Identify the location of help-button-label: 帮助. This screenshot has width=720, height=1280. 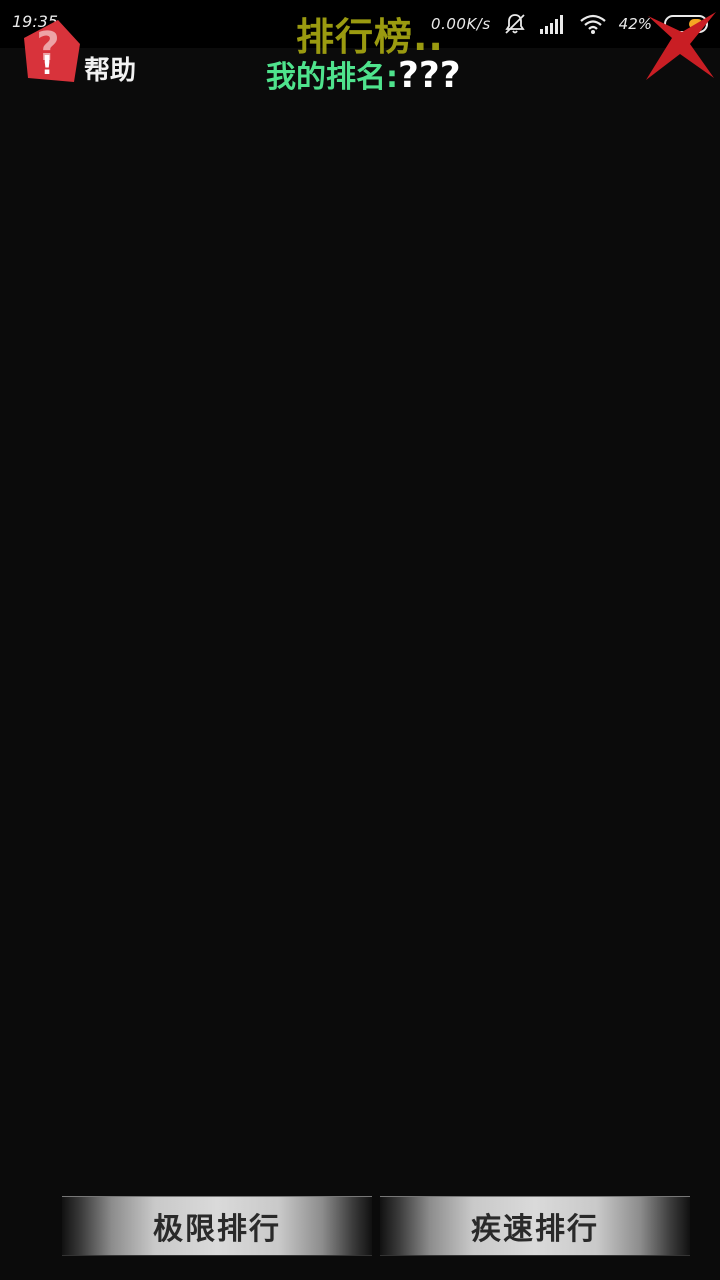
(110, 68).